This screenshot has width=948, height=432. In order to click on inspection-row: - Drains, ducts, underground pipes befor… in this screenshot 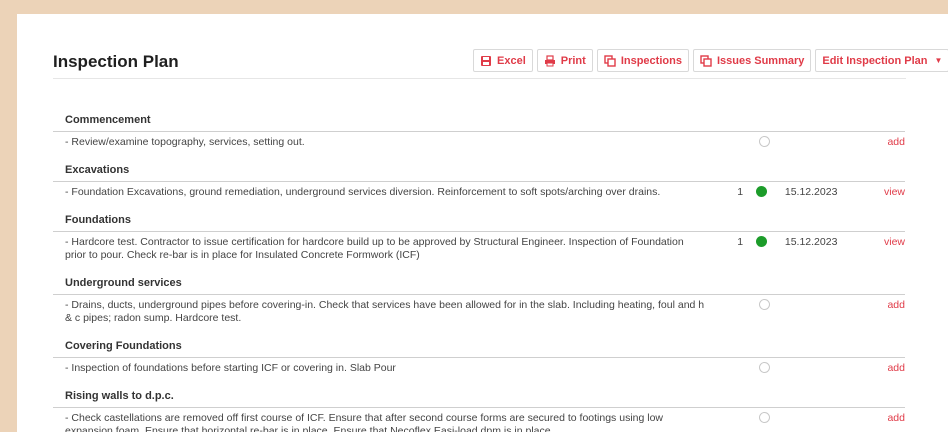, I will do `click(479, 313)`.